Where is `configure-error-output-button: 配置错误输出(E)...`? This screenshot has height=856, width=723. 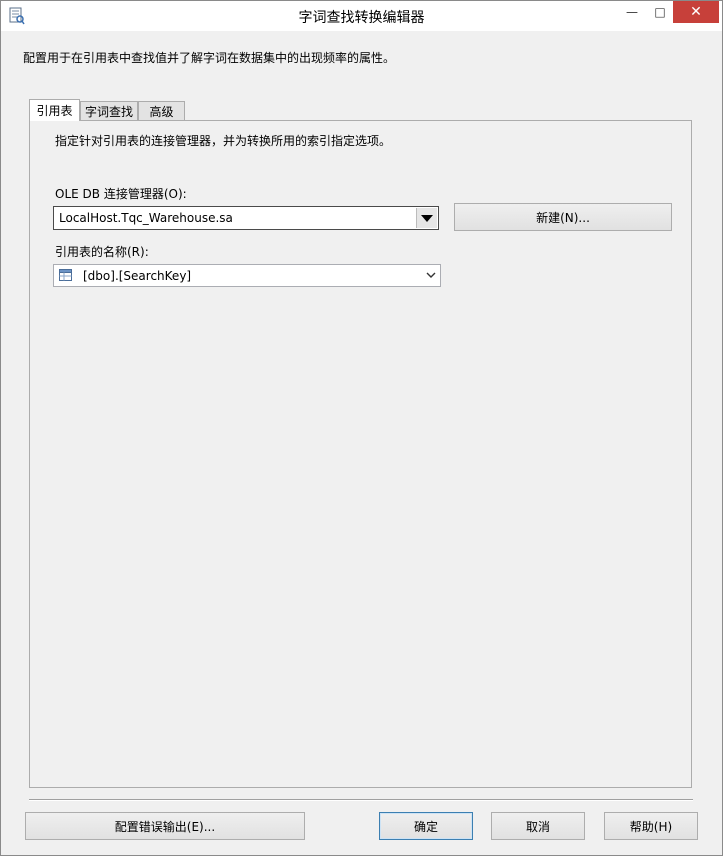
configure-error-output-button: 配置错误输出(E)... is located at coordinates (165, 826).